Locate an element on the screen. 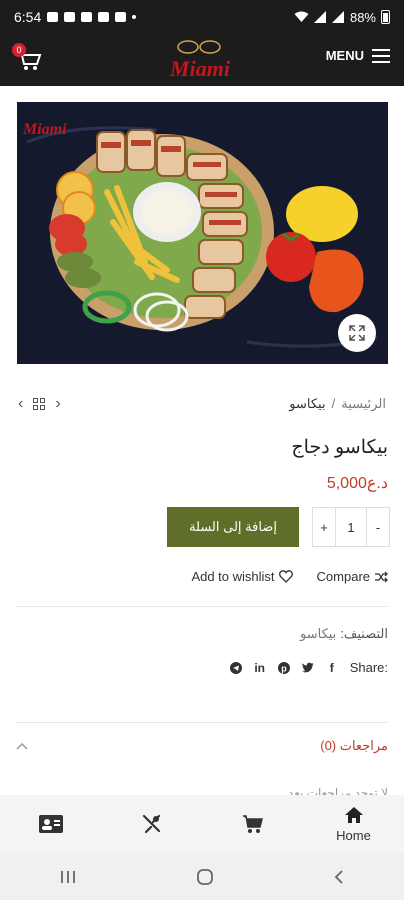  battery-icon is located at coordinates (385, 17).